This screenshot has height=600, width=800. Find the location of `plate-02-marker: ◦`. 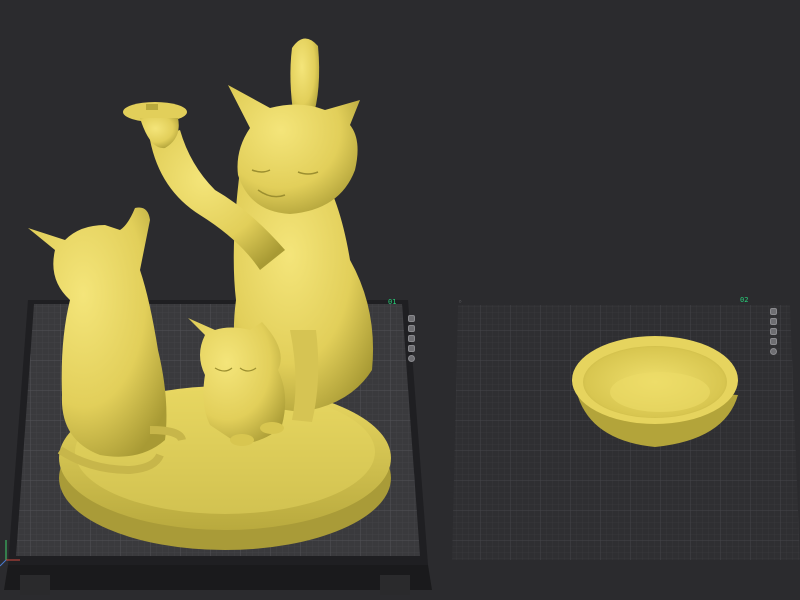

plate-02-marker: ◦ is located at coordinates (460, 302).